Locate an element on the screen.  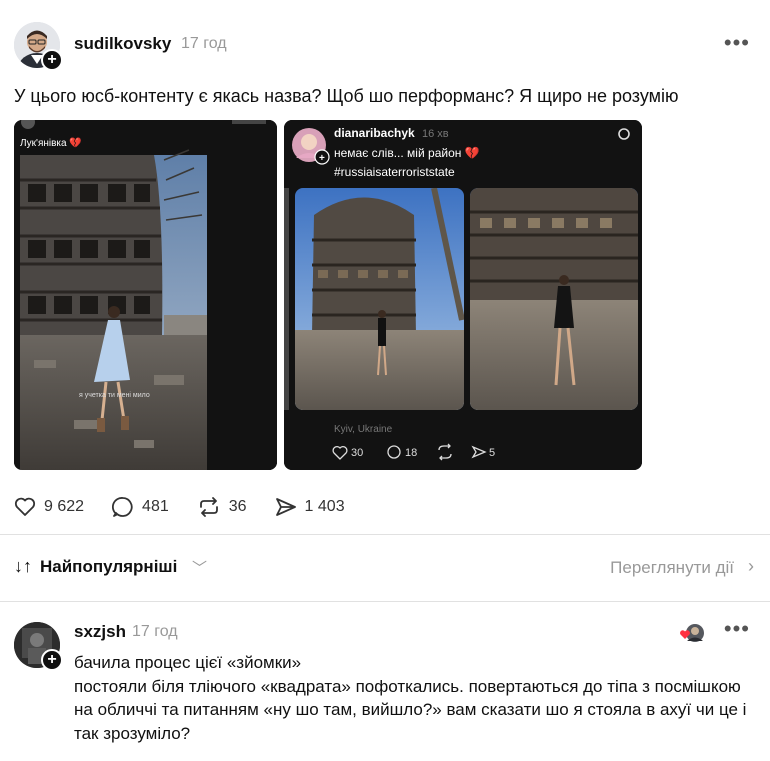
share-button: 1 403 is located at coordinates (310, 507).